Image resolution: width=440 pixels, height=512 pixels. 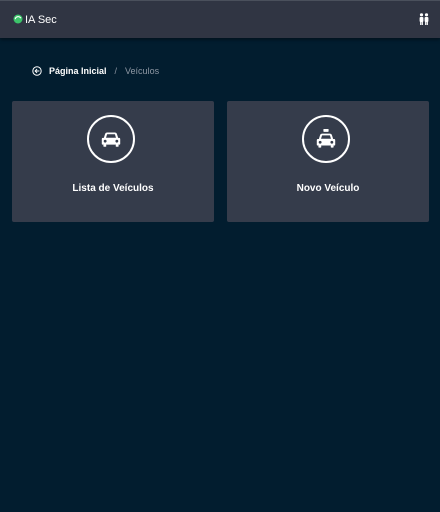 I want to click on breadcrumb-current: Veículos, so click(x=142, y=71).